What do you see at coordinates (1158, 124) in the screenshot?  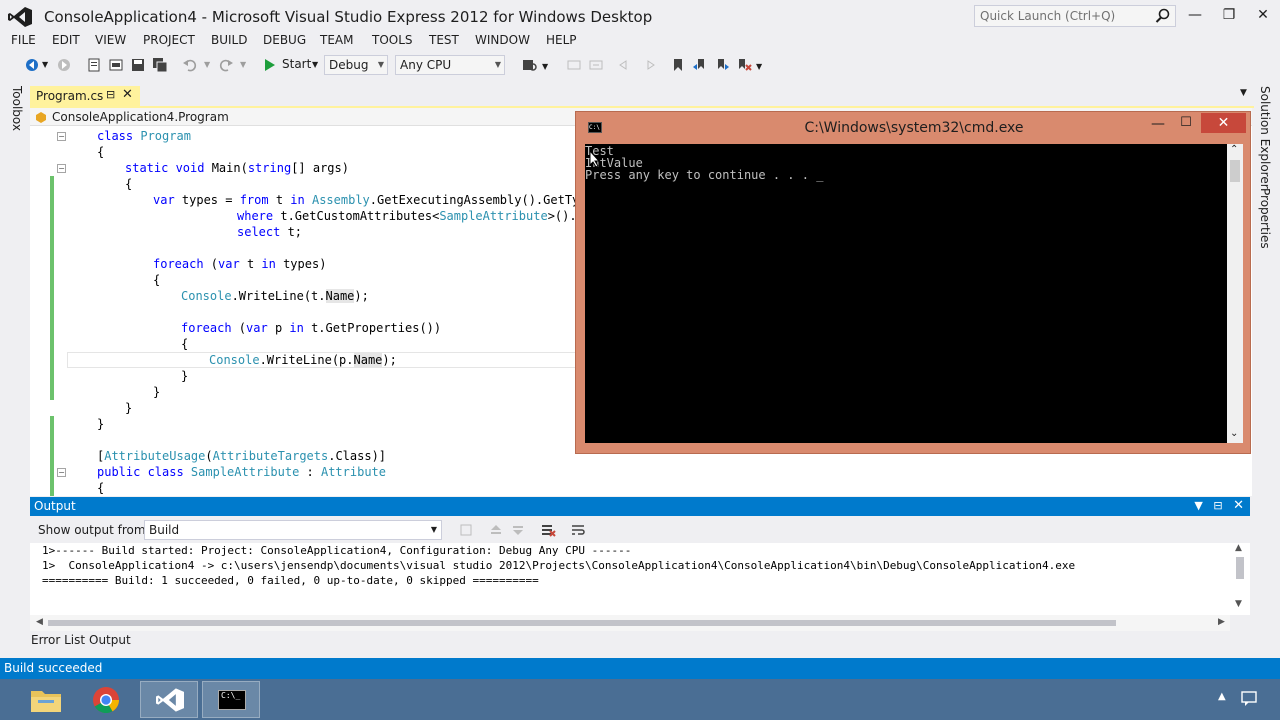 I see `console-minimize-button: —` at bounding box center [1158, 124].